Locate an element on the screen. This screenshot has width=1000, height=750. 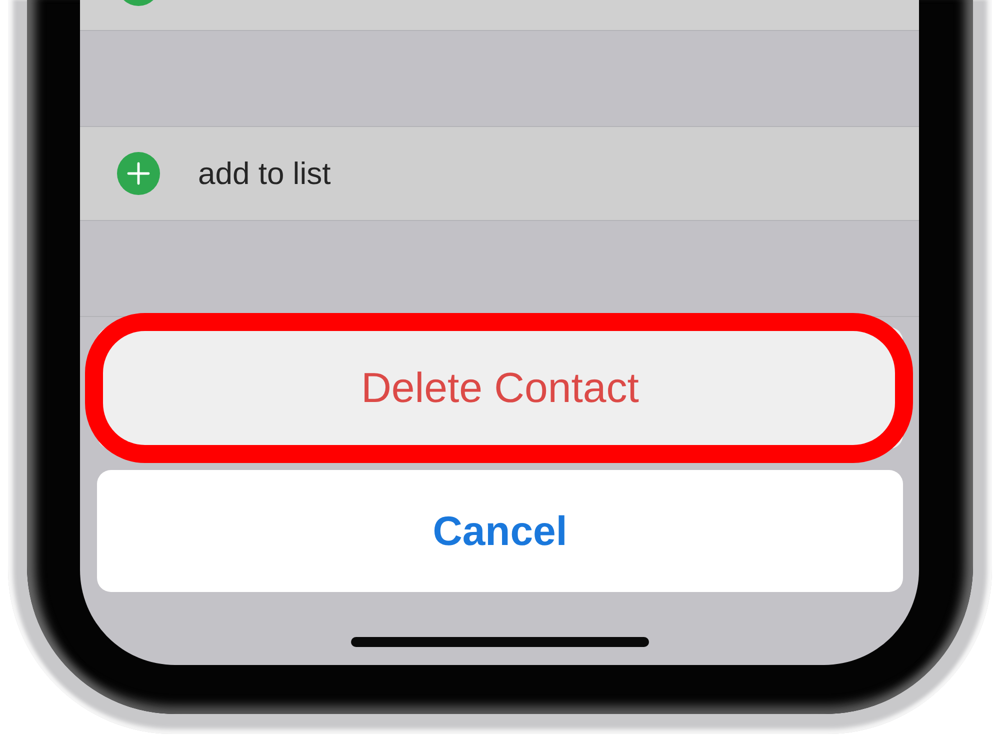
delete-button: Delete Contact is located at coordinates (500, 388).